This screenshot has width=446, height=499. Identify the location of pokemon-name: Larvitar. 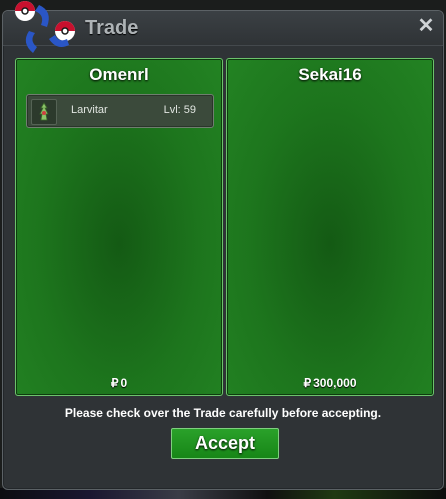
(89, 110).